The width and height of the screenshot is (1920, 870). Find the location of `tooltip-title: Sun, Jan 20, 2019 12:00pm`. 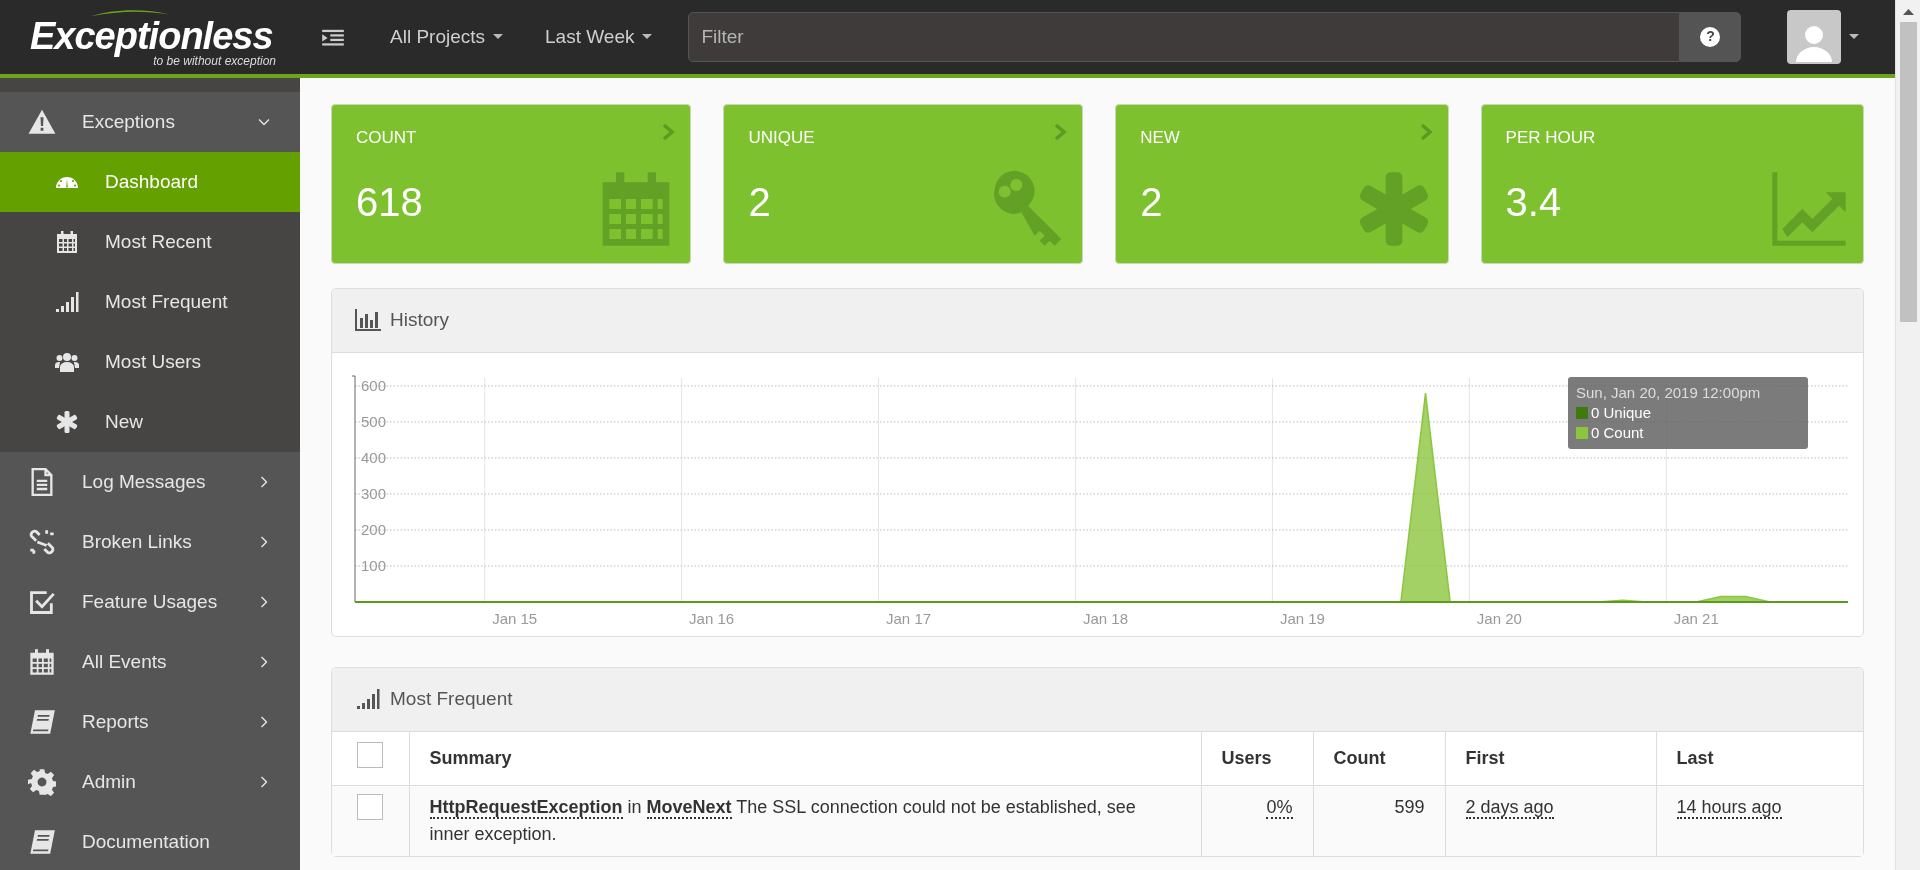

tooltip-title: Sun, Jan 20, 2019 12:00pm is located at coordinates (1669, 392).